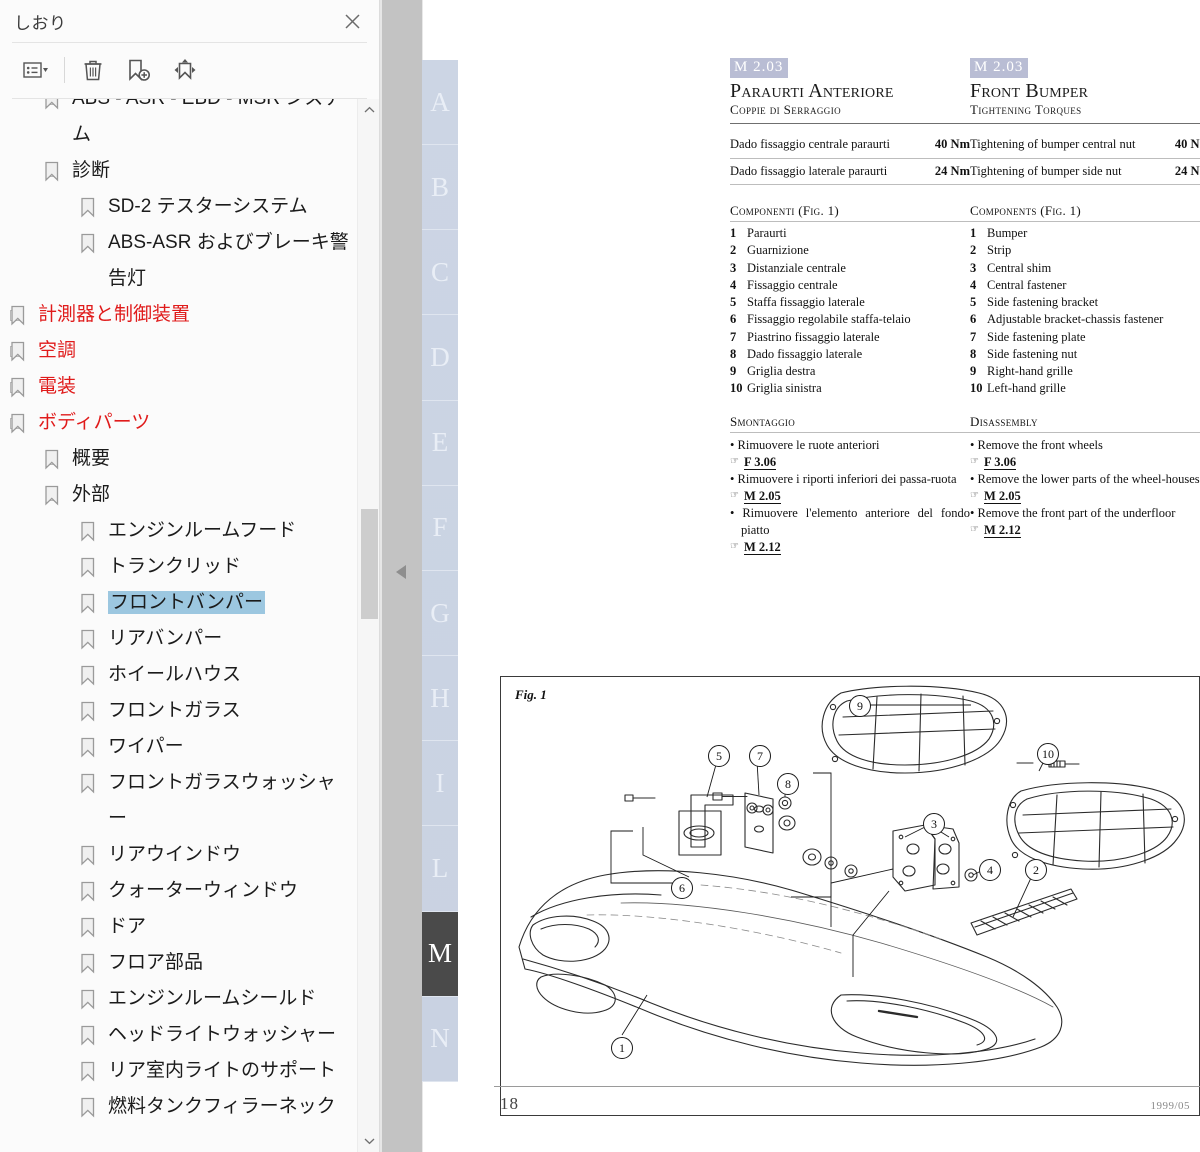  What do you see at coordinates (440, 699) in the screenshot?
I see `index-tab-h: H` at bounding box center [440, 699].